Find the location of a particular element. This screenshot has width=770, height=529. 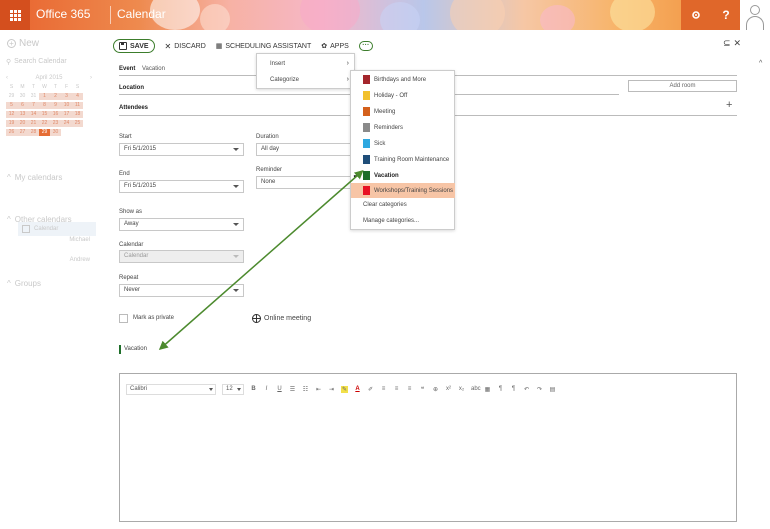

minical-day: 26 is located at coordinates (11, 132).